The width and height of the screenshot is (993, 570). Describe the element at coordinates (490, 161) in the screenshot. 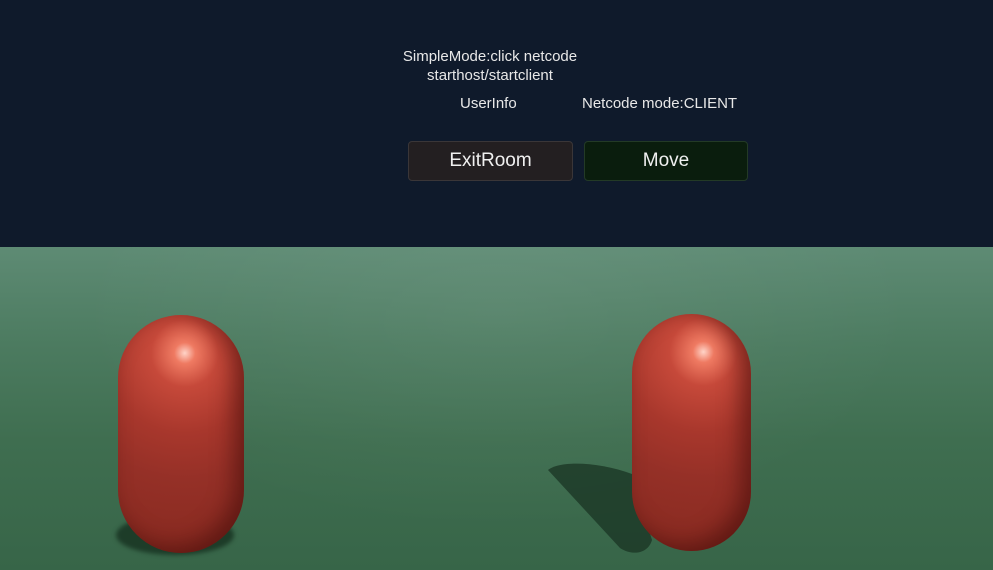

I see `exit-room-button: ExitRoom` at that location.